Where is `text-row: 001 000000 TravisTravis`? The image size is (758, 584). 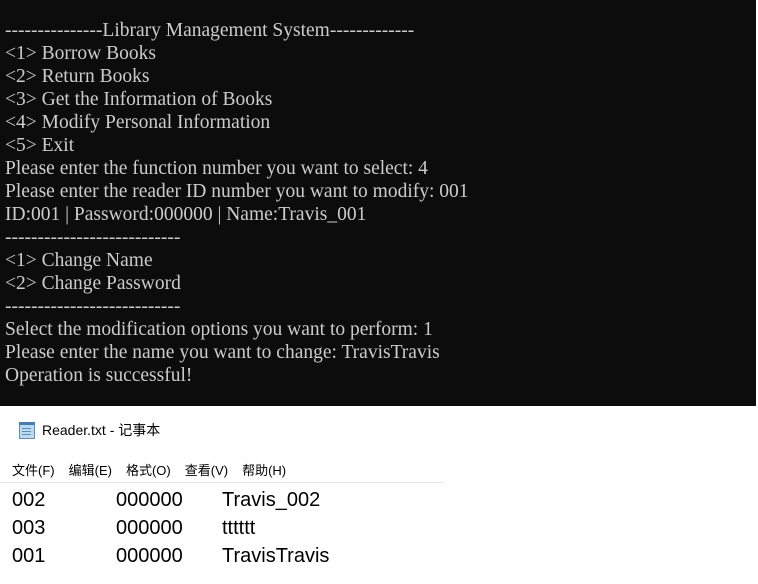 text-row: 001 000000 TravisTravis is located at coordinates (170, 556).